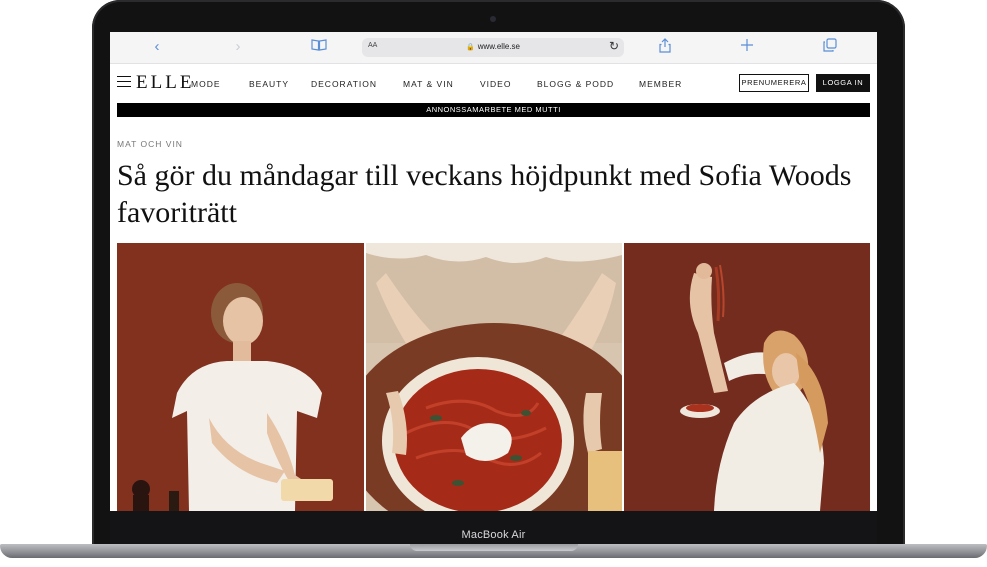 The image size is (987, 567). What do you see at coordinates (238, 47) in the screenshot?
I see `forward-icon: ›` at bounding box center [238, 47].